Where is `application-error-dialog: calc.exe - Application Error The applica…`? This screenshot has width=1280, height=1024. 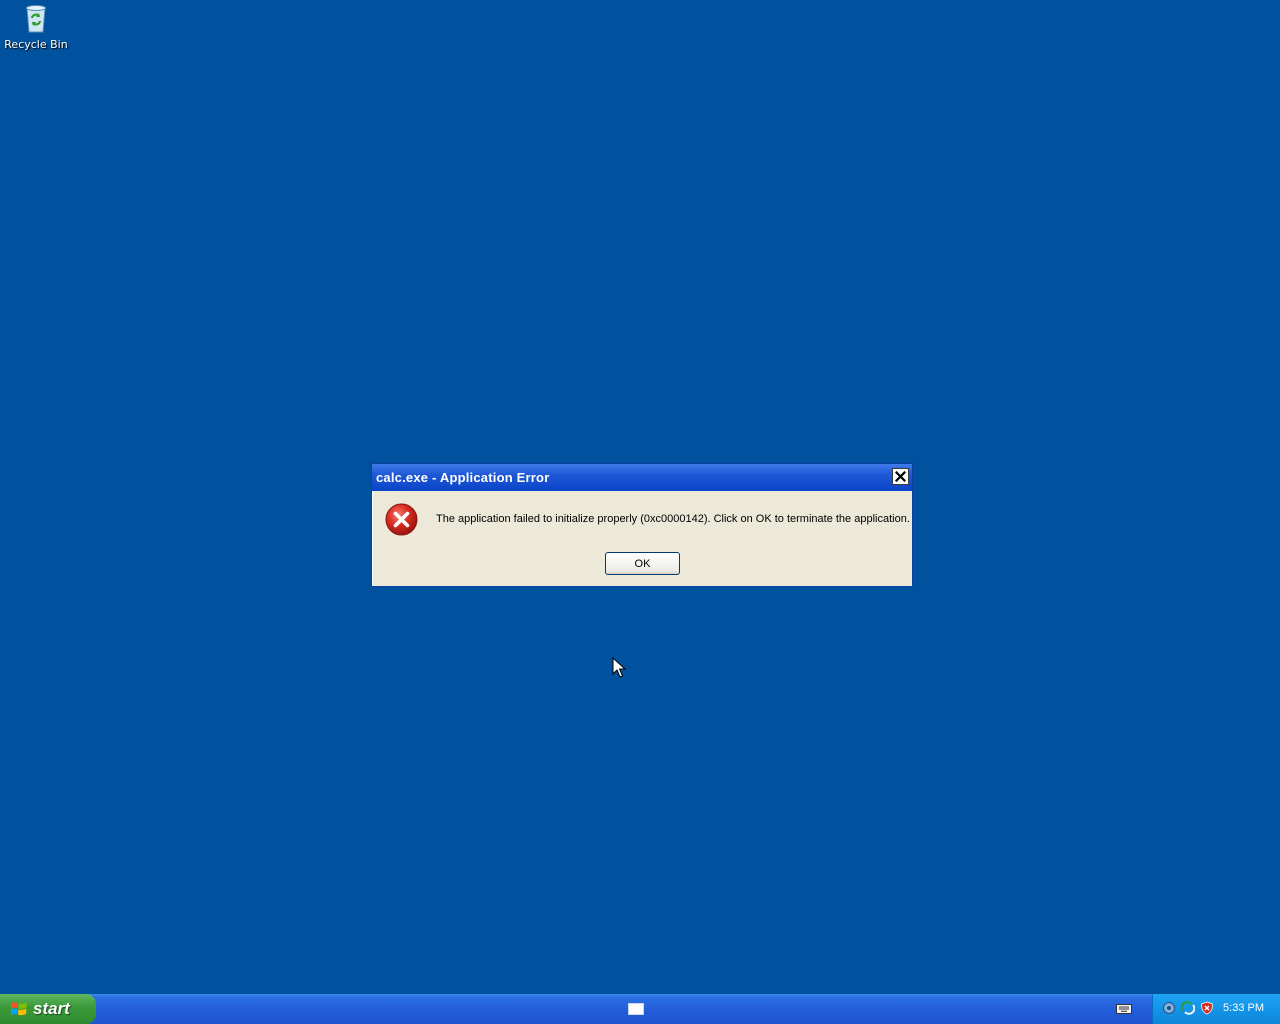 application-error-dialog: calc.exe - Application Error The applica… is located at coordinates (642, 525).